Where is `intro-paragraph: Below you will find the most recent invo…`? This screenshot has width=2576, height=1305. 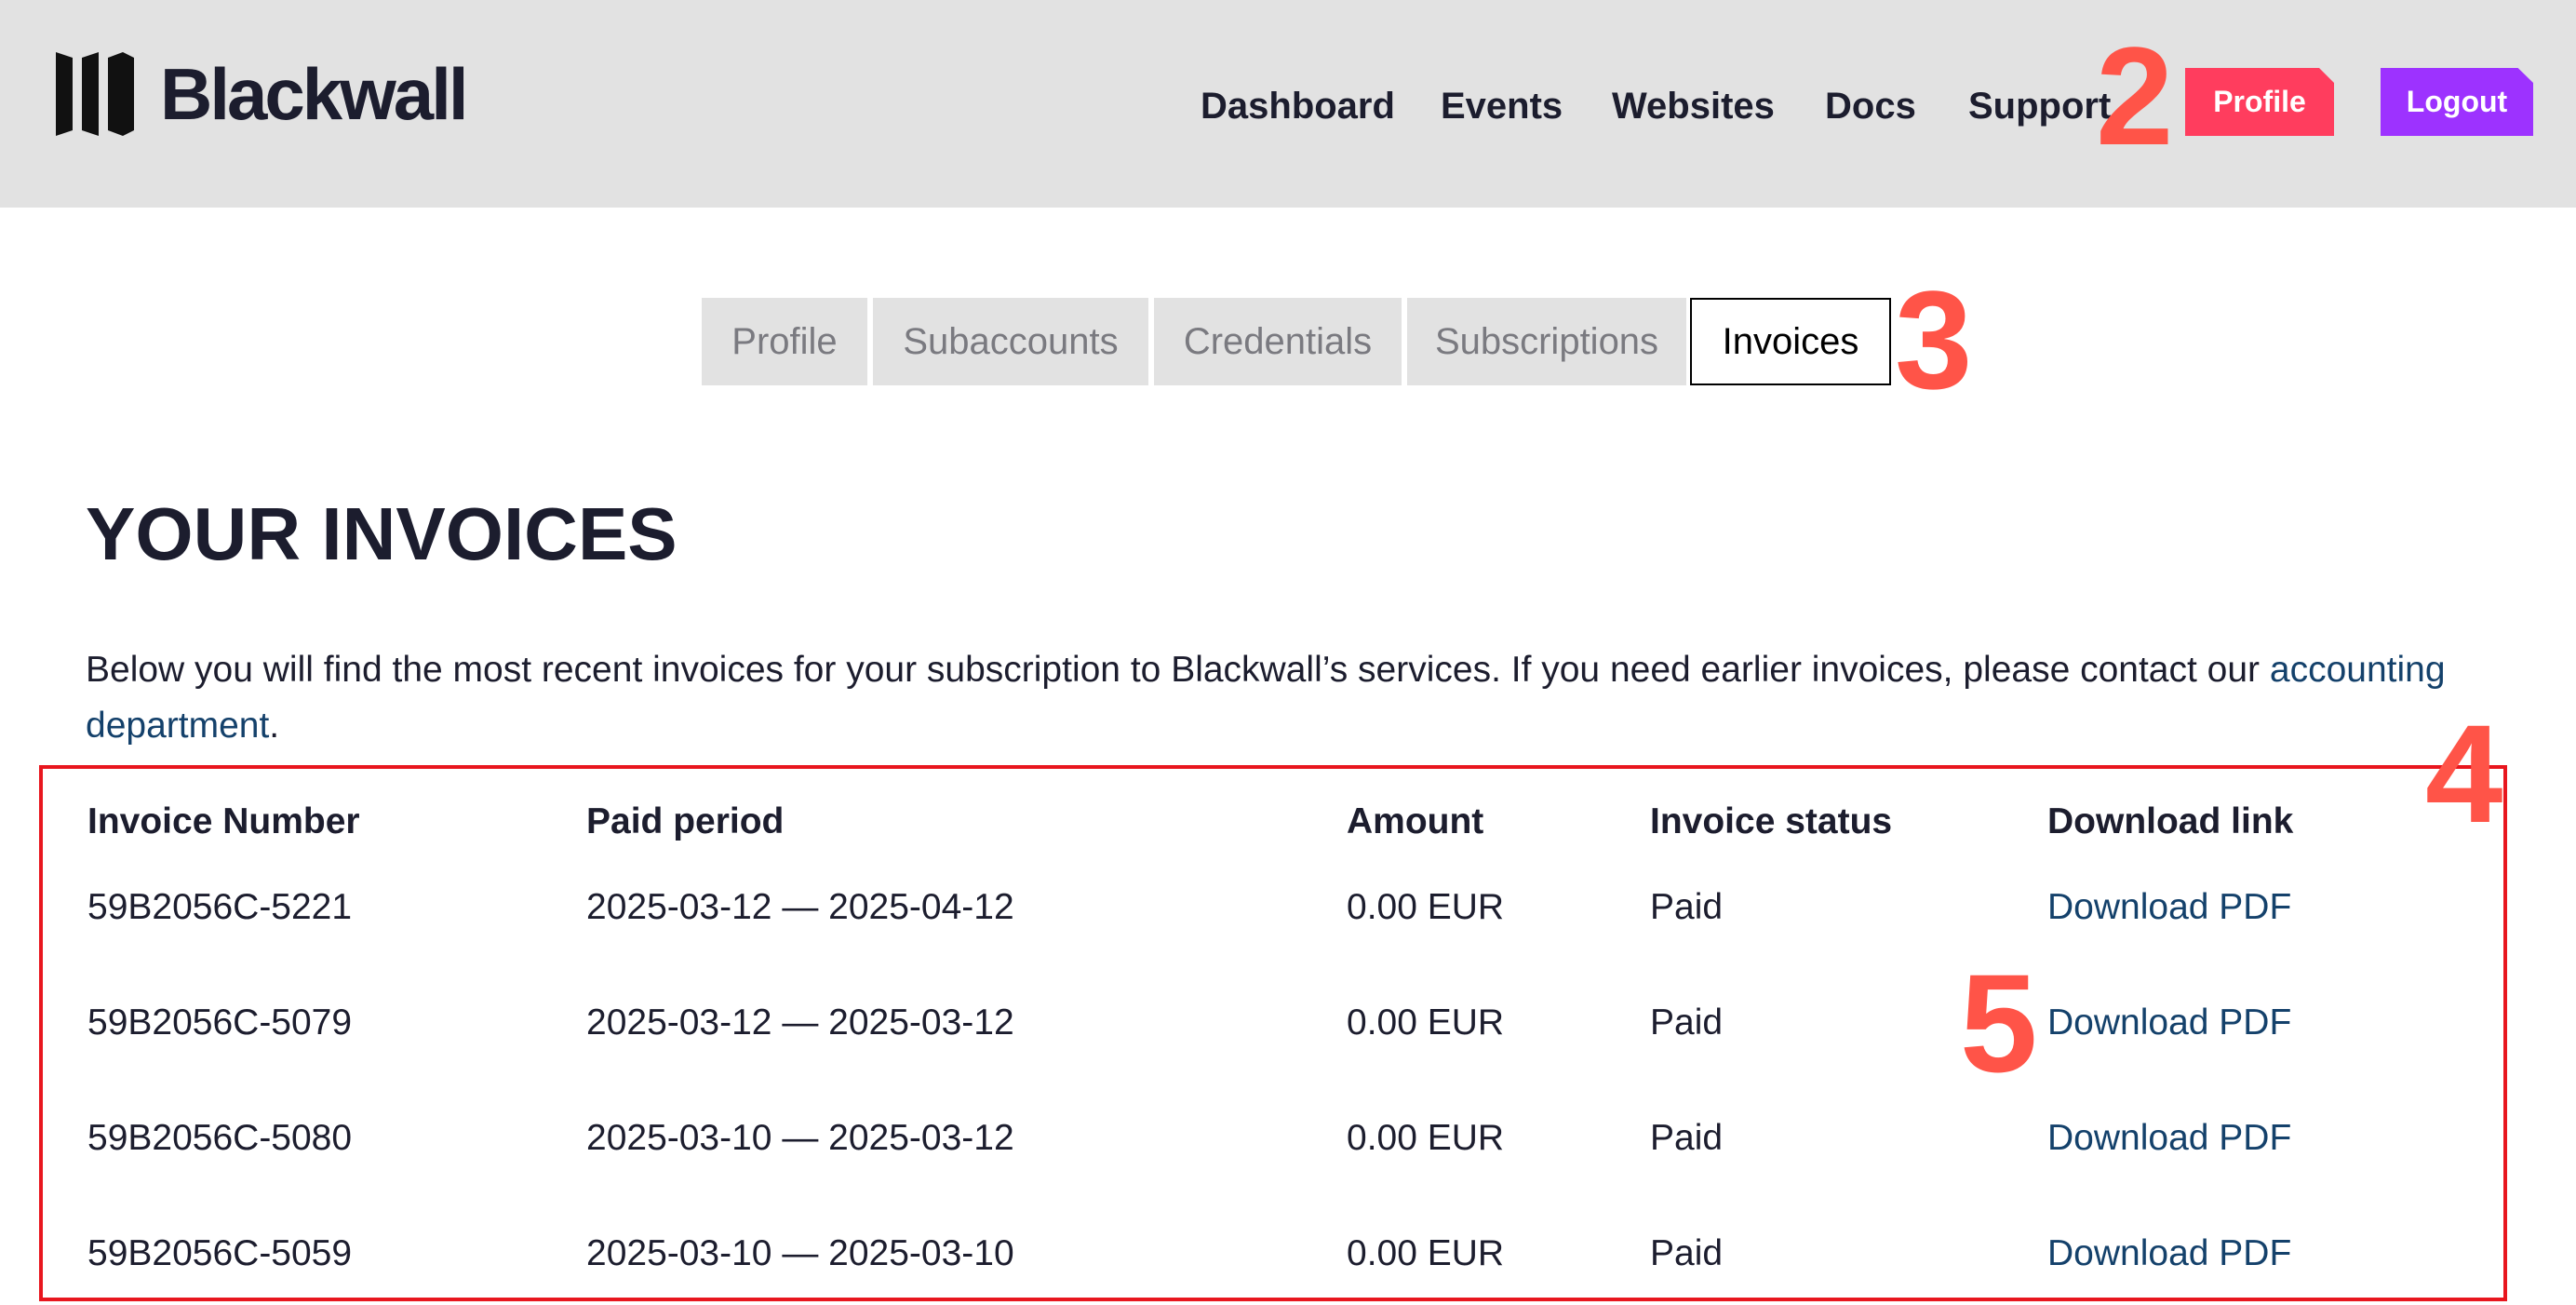
intro-paragraph: Below you will find the most recent invo… is located at coordinates (1305, 698).